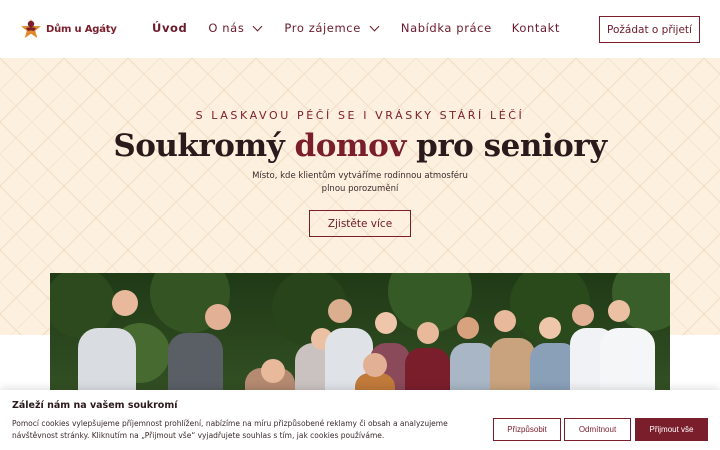 The image size is (720, 450). What do you see at coordinates (322, 28) in the screenshot?
I see `nav-label: Pro zájemce` at bounding box center [322, 28].